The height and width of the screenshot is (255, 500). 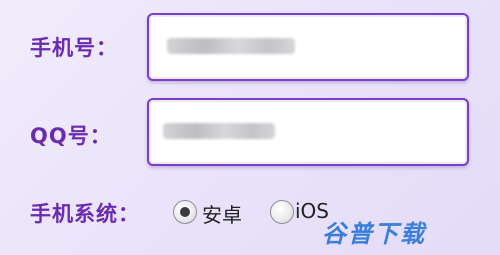 I want to click on phone-label: 手机号：, so click(x=74, y=48).